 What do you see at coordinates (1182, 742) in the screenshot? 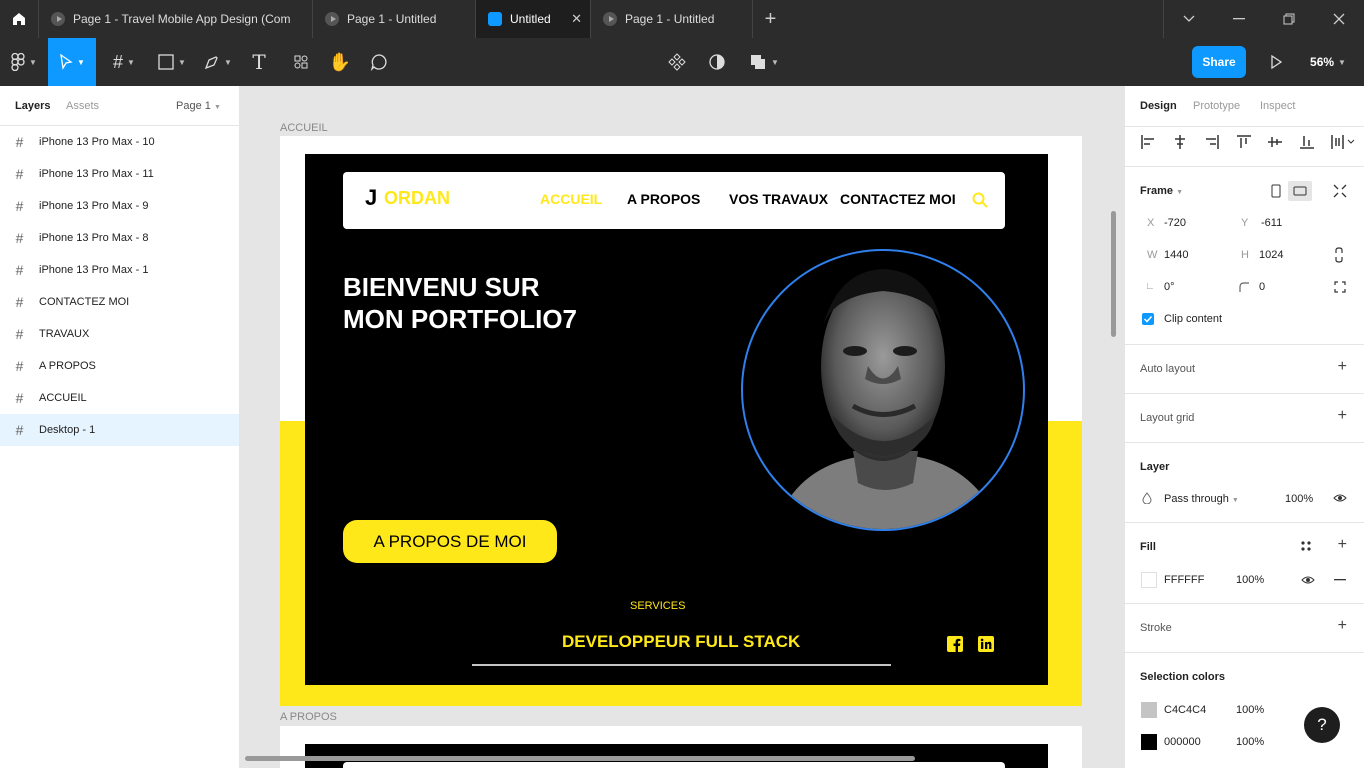
I see `selection-color-hex: 000000` at bounding box center [1182, 742].